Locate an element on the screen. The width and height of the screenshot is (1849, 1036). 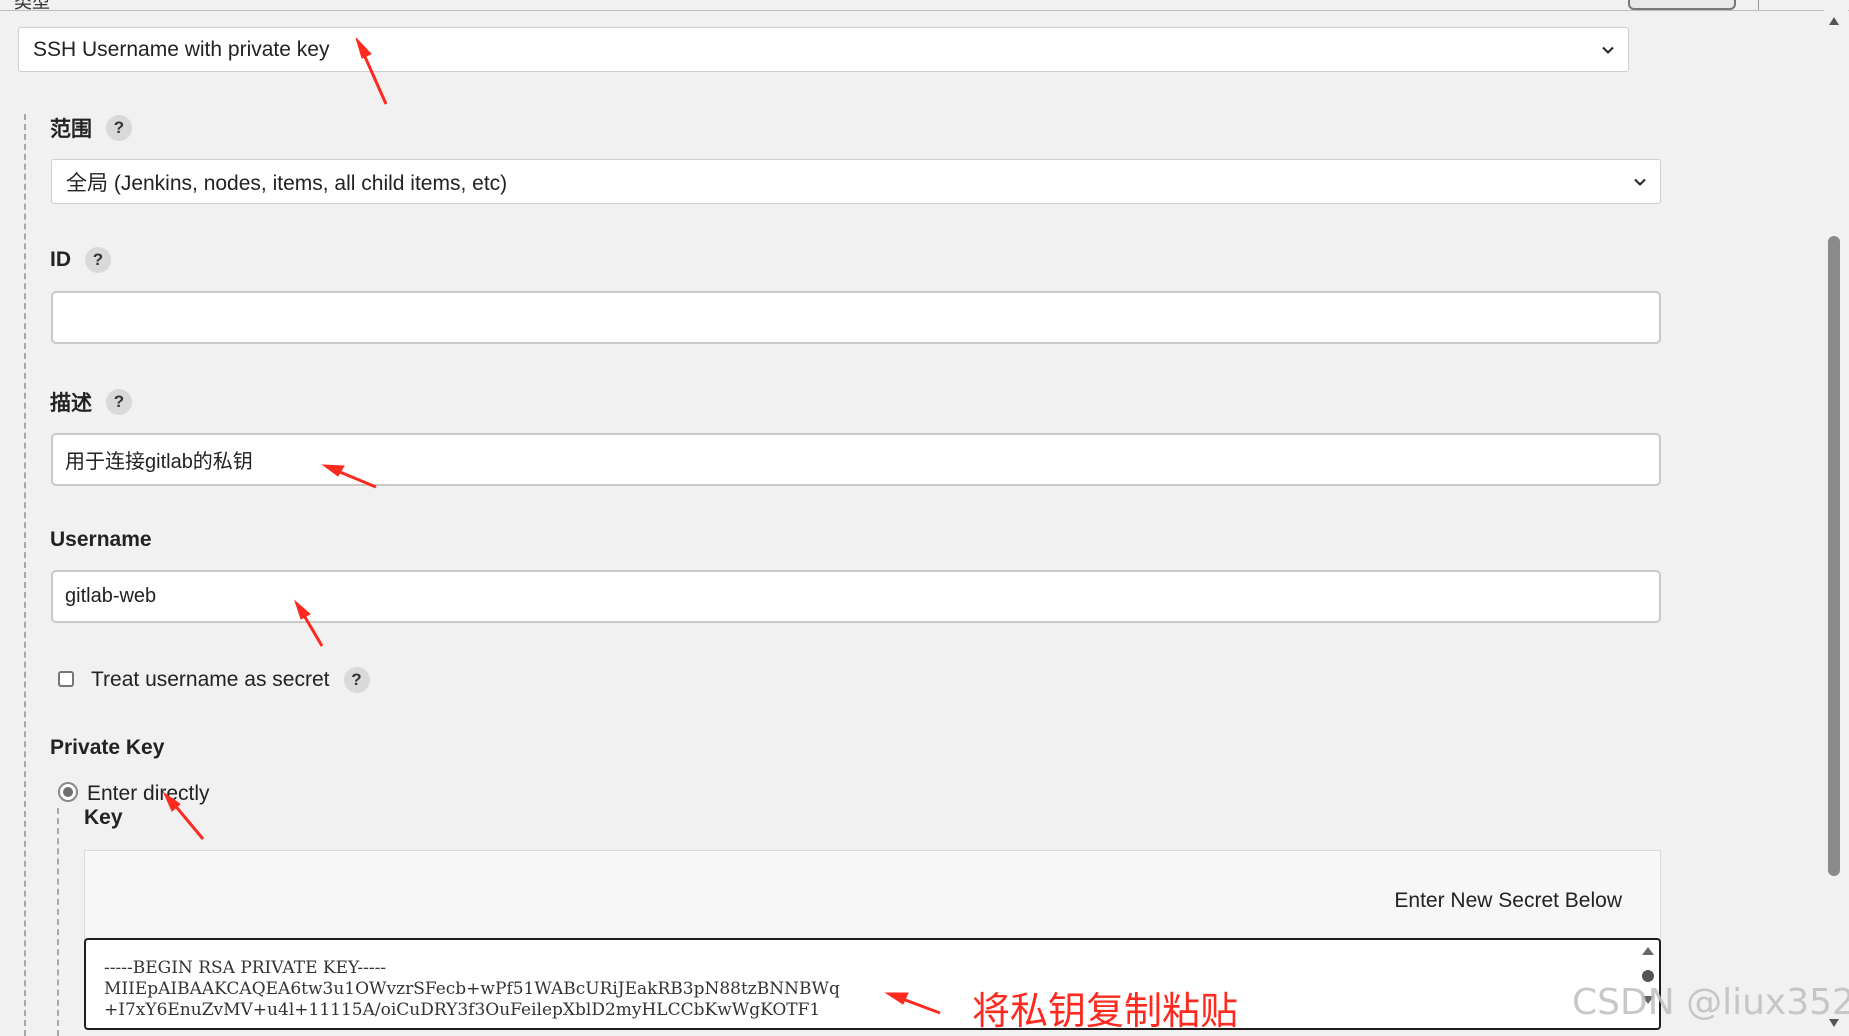
key-label: Key is located at coordinates (103, 818).